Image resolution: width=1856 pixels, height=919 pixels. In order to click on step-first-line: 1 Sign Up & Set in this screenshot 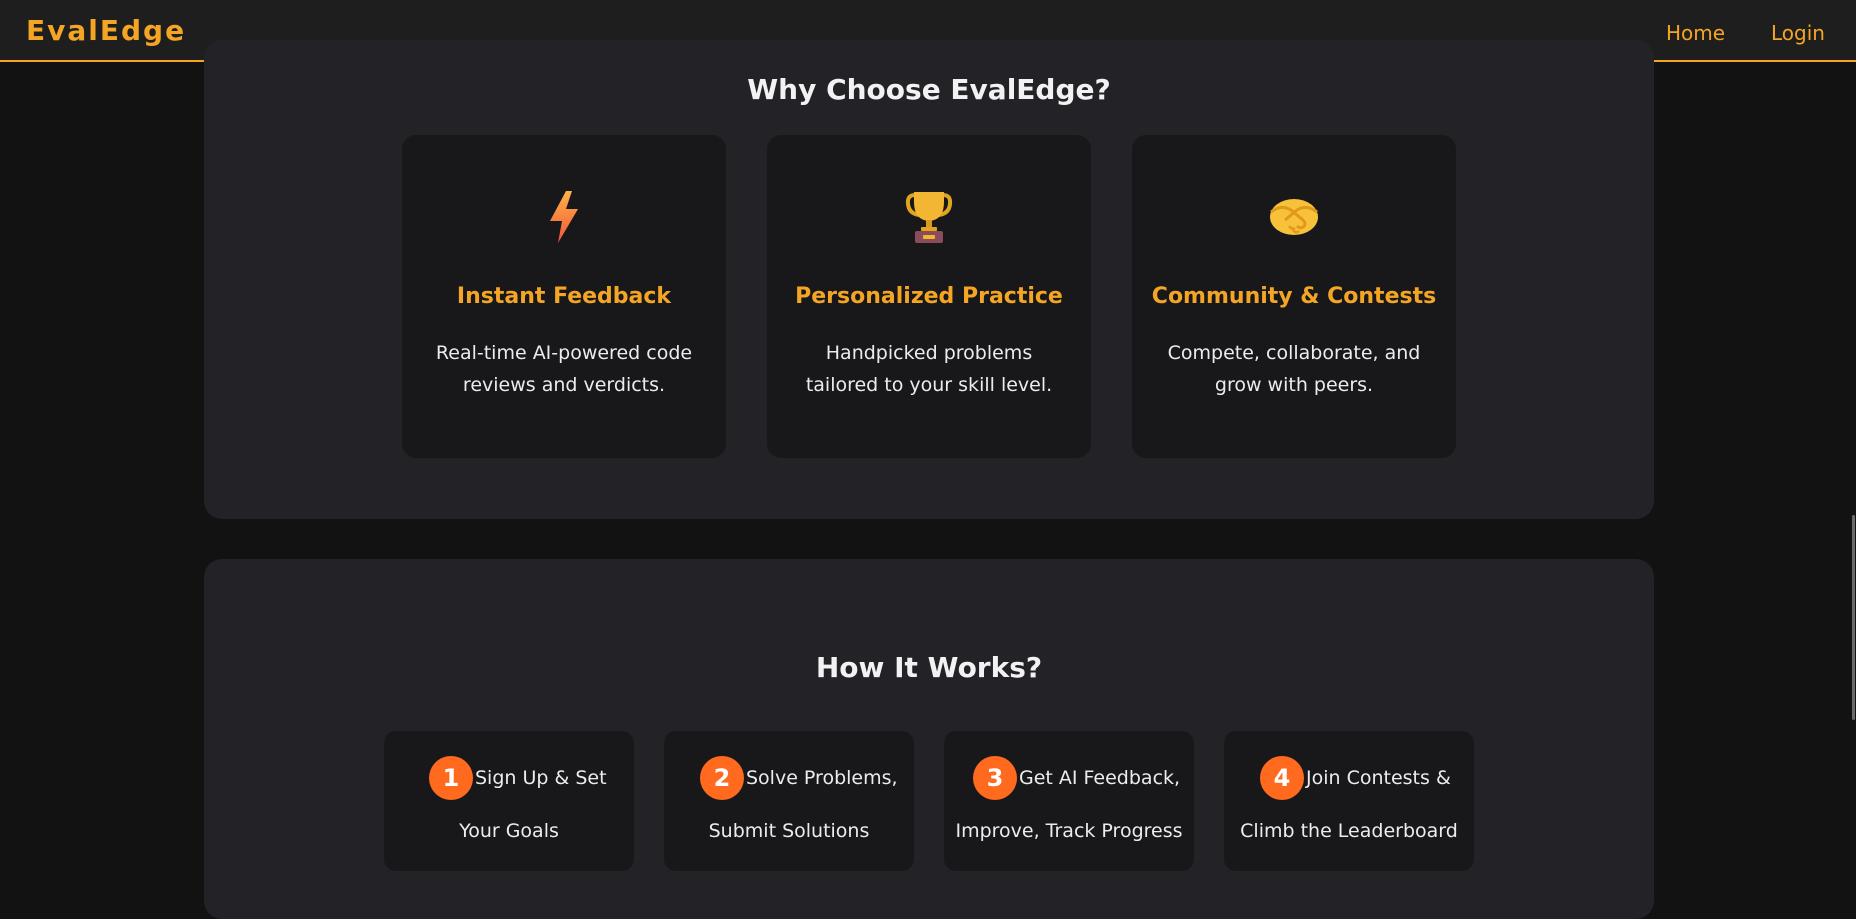, I will do `click(518, 778)`.